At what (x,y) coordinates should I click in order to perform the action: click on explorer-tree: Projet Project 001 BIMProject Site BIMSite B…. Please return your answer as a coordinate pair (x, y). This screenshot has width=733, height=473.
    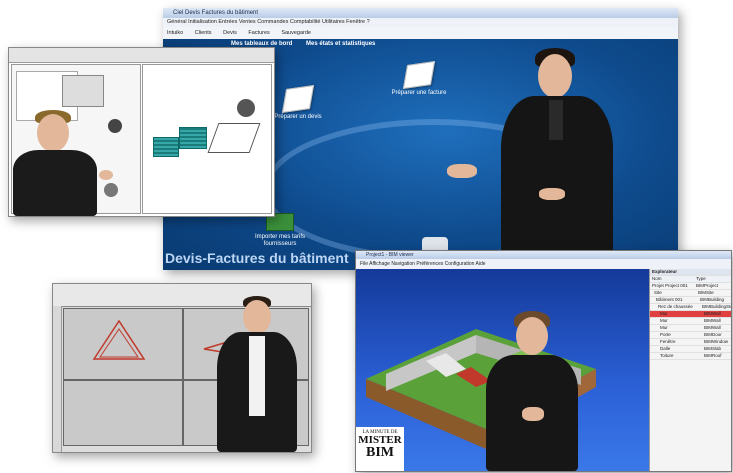
    Looking at the image, I should click on (690, 321).